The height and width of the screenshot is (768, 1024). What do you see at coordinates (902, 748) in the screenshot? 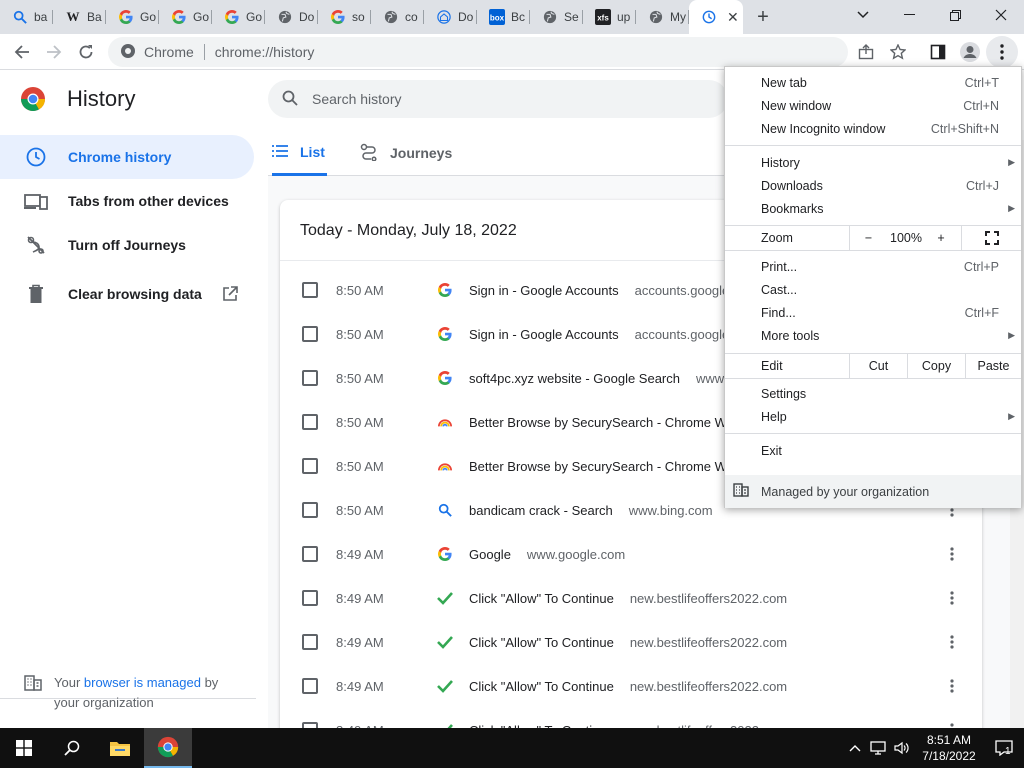
I see `volume-icon` at bounding box center [902, 748].